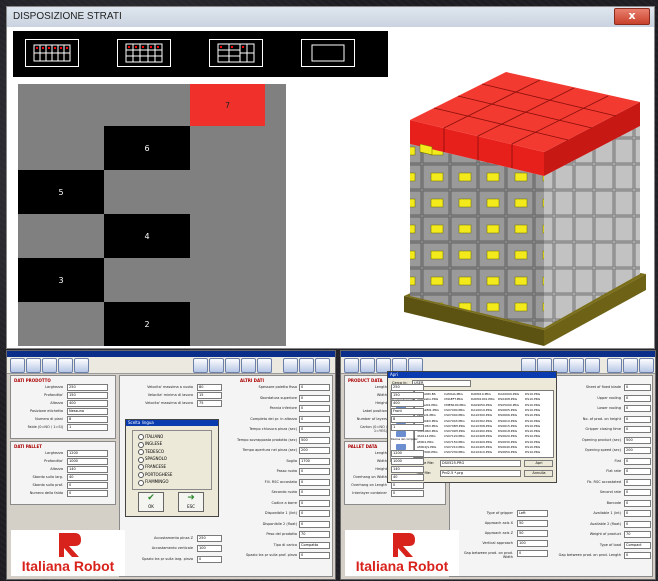 The width and height of the screenshot is (658, 581). Describe the element at coordinates (614, 365) in the screenshot. I see `info-icon` at that location.